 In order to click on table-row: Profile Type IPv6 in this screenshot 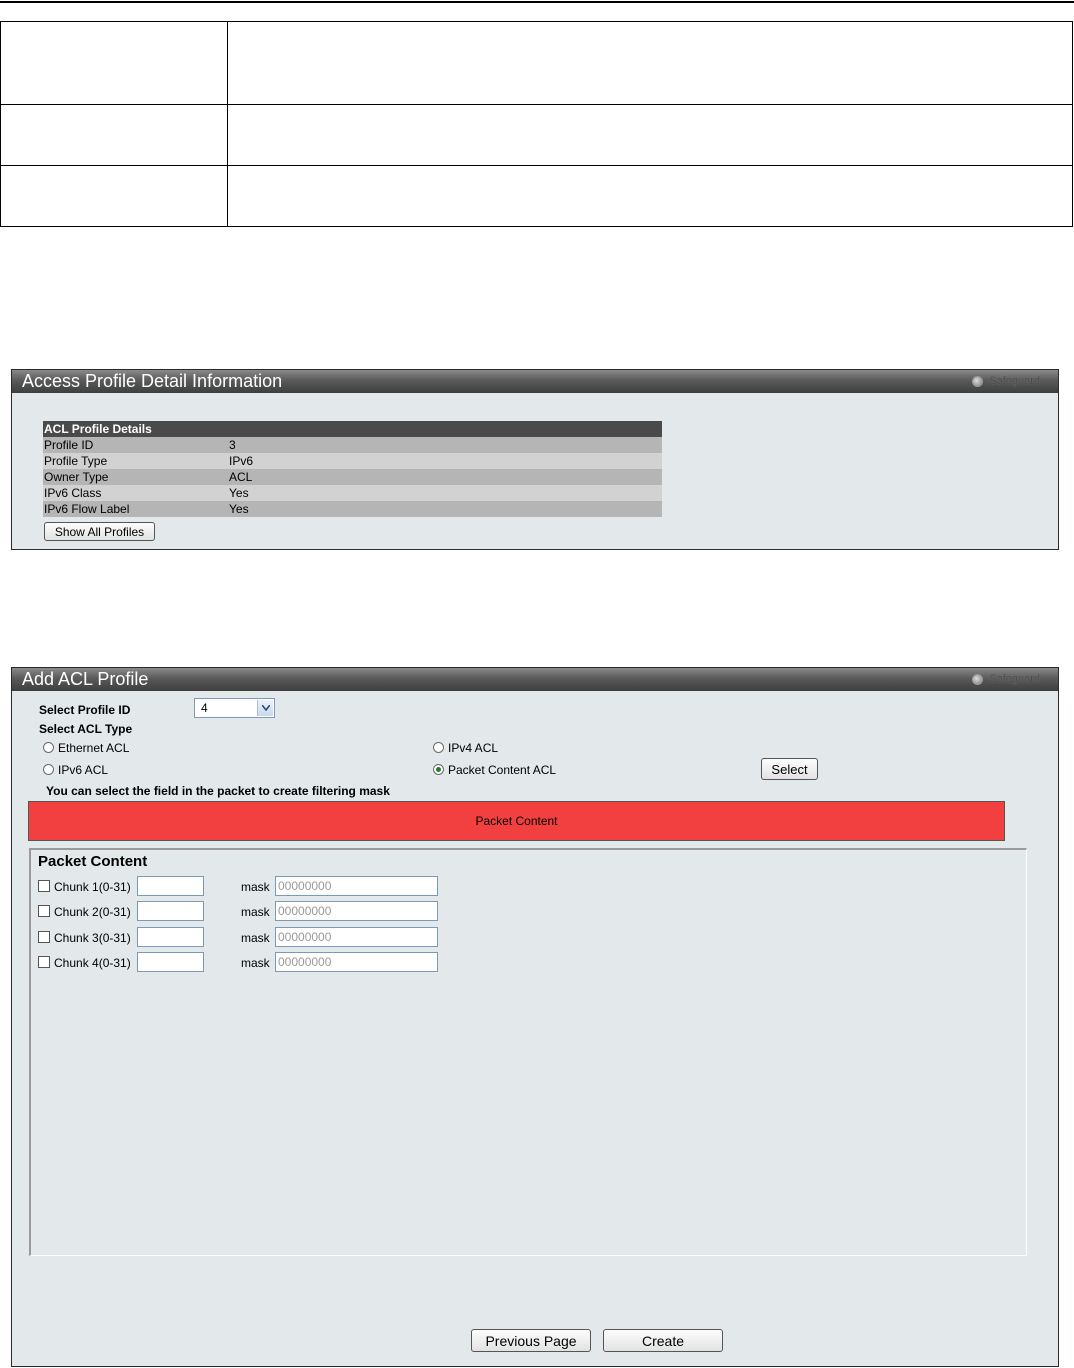, I will do `click(352, 461)`.